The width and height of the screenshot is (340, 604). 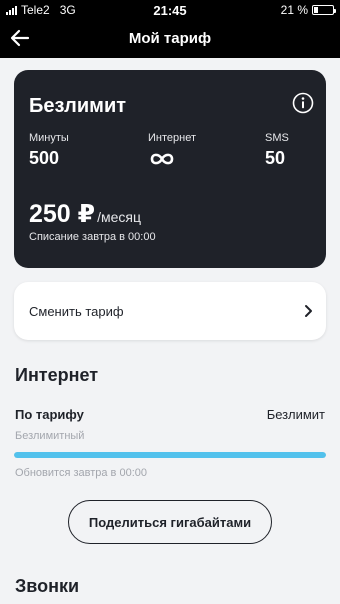 What do you see at coordinates (92, 237) in the screenshot?
I see `charge-note: Списание завтра в 00:00` at bounding box center [92, 237].